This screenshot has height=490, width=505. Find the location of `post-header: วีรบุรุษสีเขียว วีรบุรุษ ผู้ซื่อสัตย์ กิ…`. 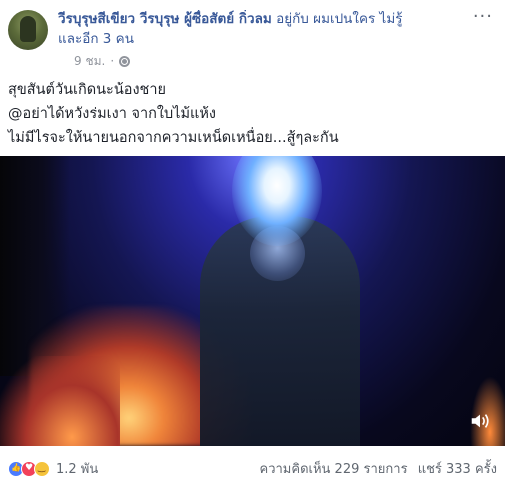

post-header: วีรบุรุษสีเขียว วีรบุรุษ ผู้ซื่อสัตย์ กิ… is located at coordinates (252, 36).